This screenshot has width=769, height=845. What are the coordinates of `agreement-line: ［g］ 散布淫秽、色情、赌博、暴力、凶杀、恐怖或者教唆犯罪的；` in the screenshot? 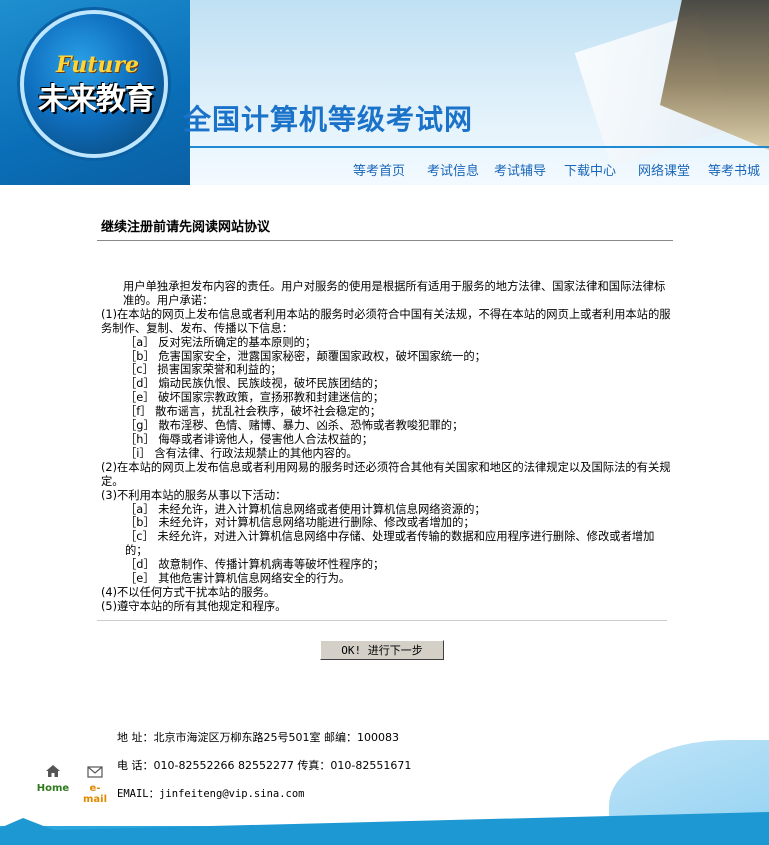 It's located at (294, 426).